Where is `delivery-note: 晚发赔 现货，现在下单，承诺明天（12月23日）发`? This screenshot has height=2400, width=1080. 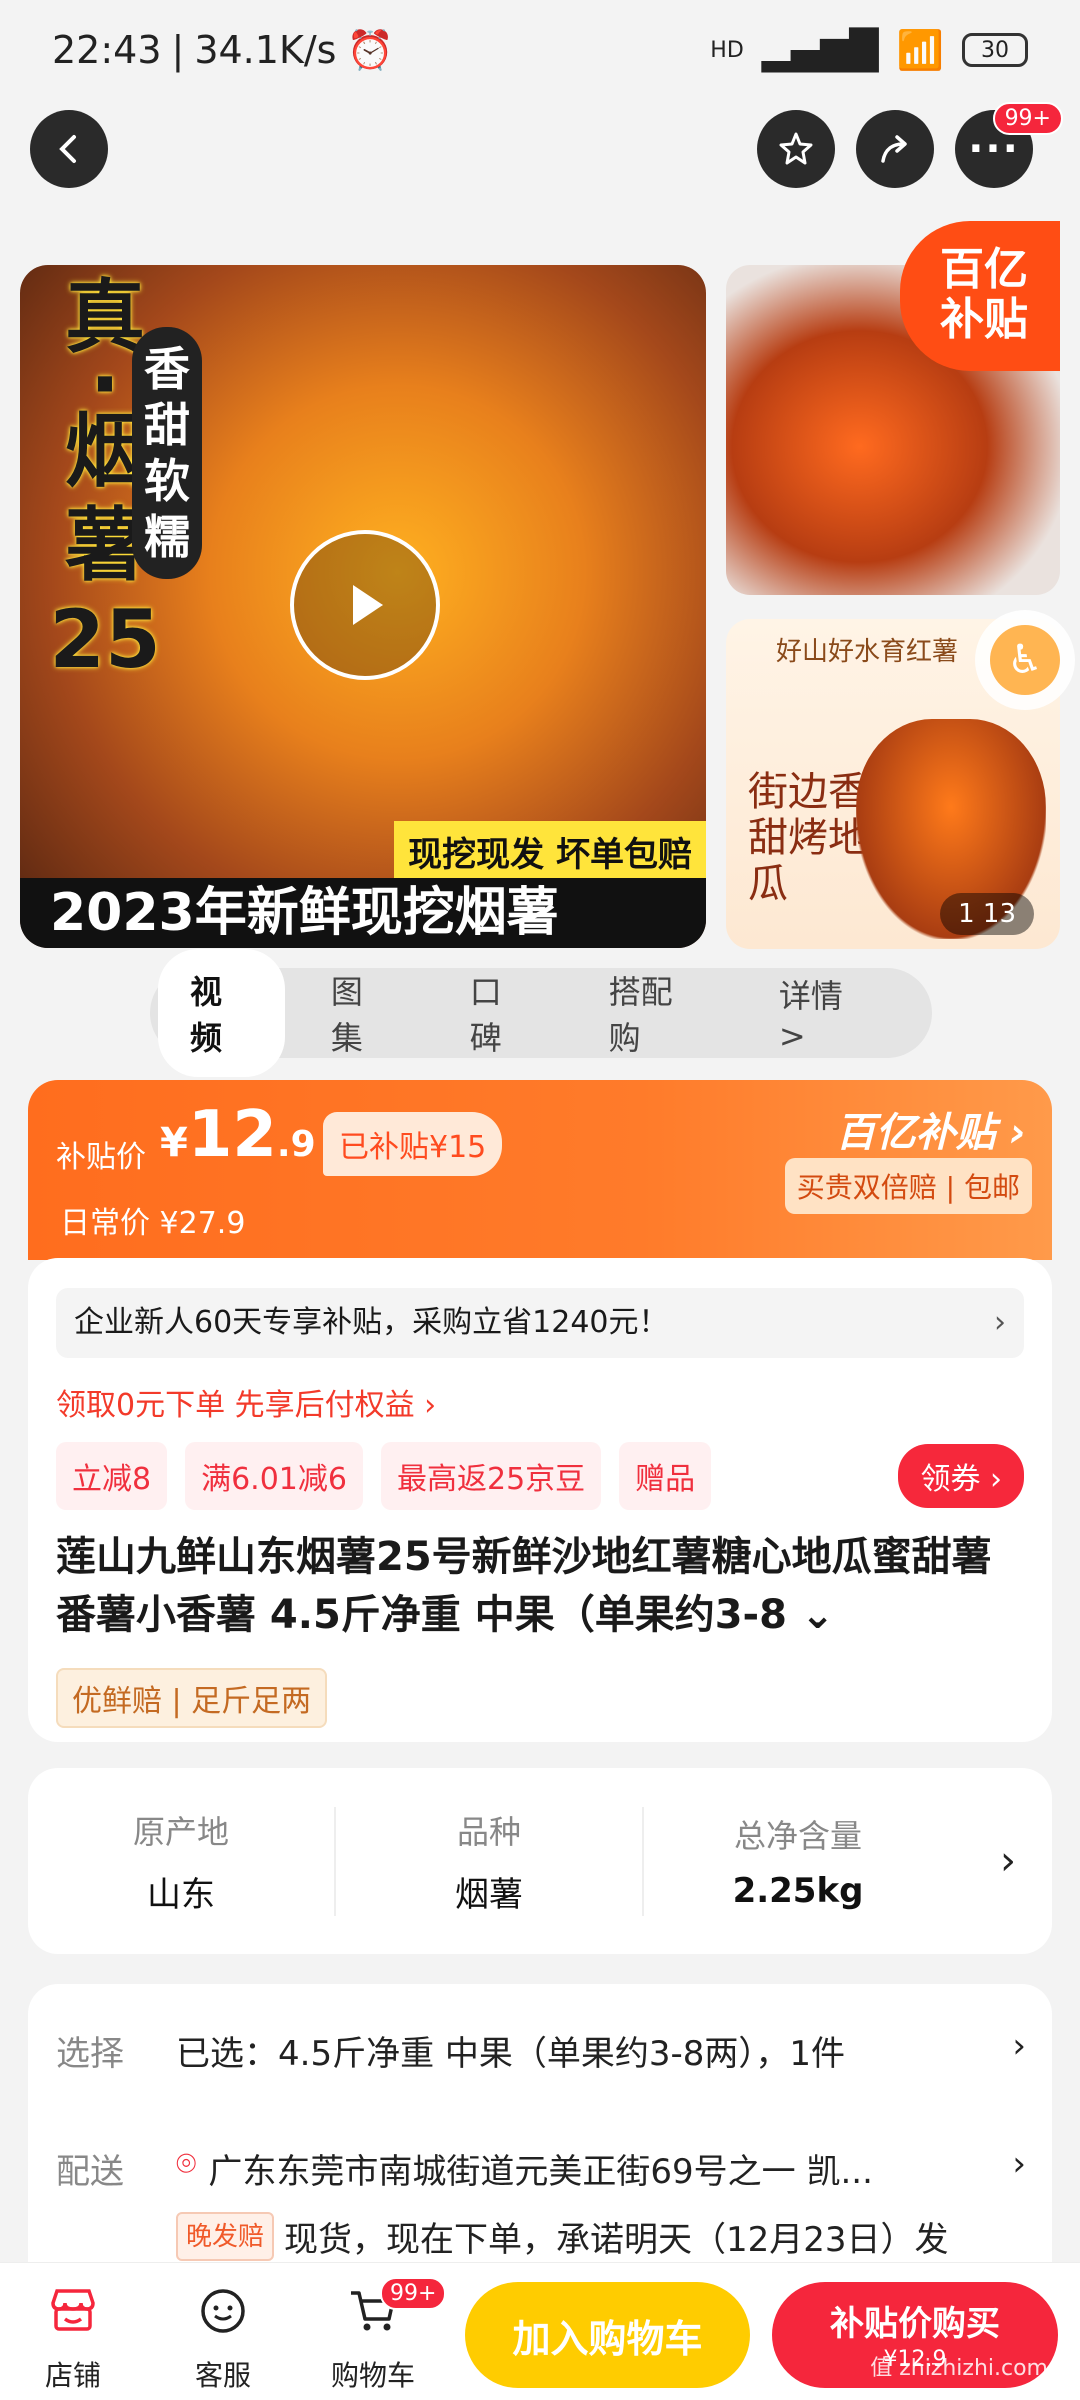 delivery-note: 晚发赔 现货，现在下单，承诺明天（12月23日）发 is located at coordinates (606, 2236).